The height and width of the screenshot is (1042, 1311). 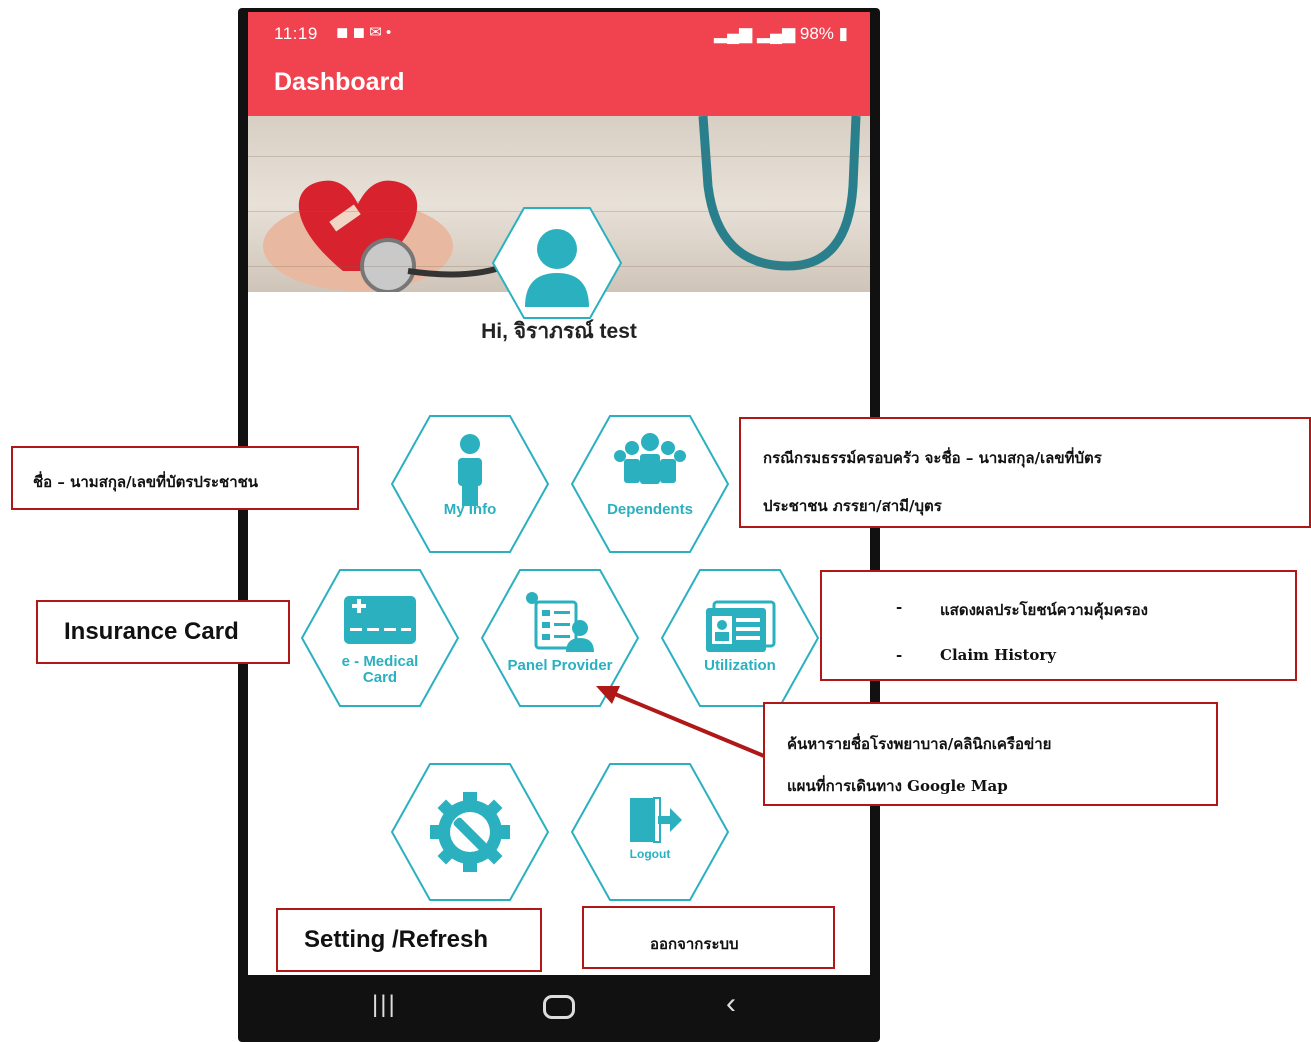 What do you see at coordinates (650, 832) in the screenshot?
I see `logout-button: Logout` at bounding box center [650, 832].